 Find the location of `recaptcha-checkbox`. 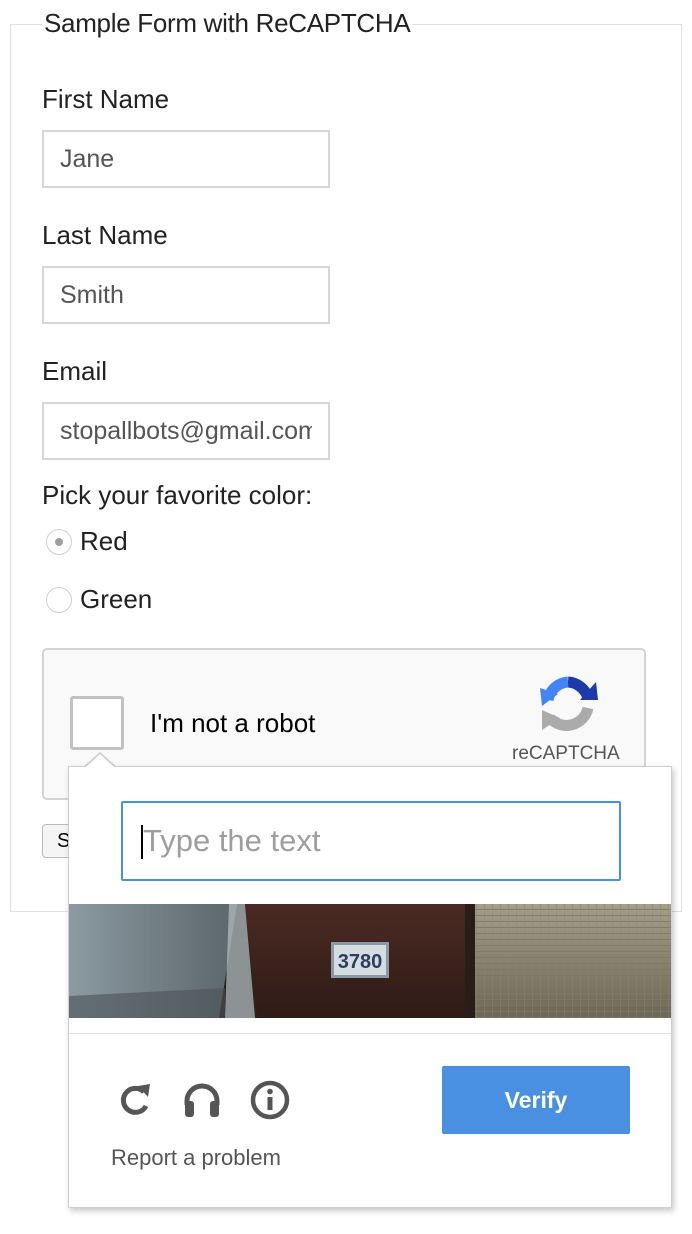

recaptcha-checkbox is located at coordinates (97, 723).